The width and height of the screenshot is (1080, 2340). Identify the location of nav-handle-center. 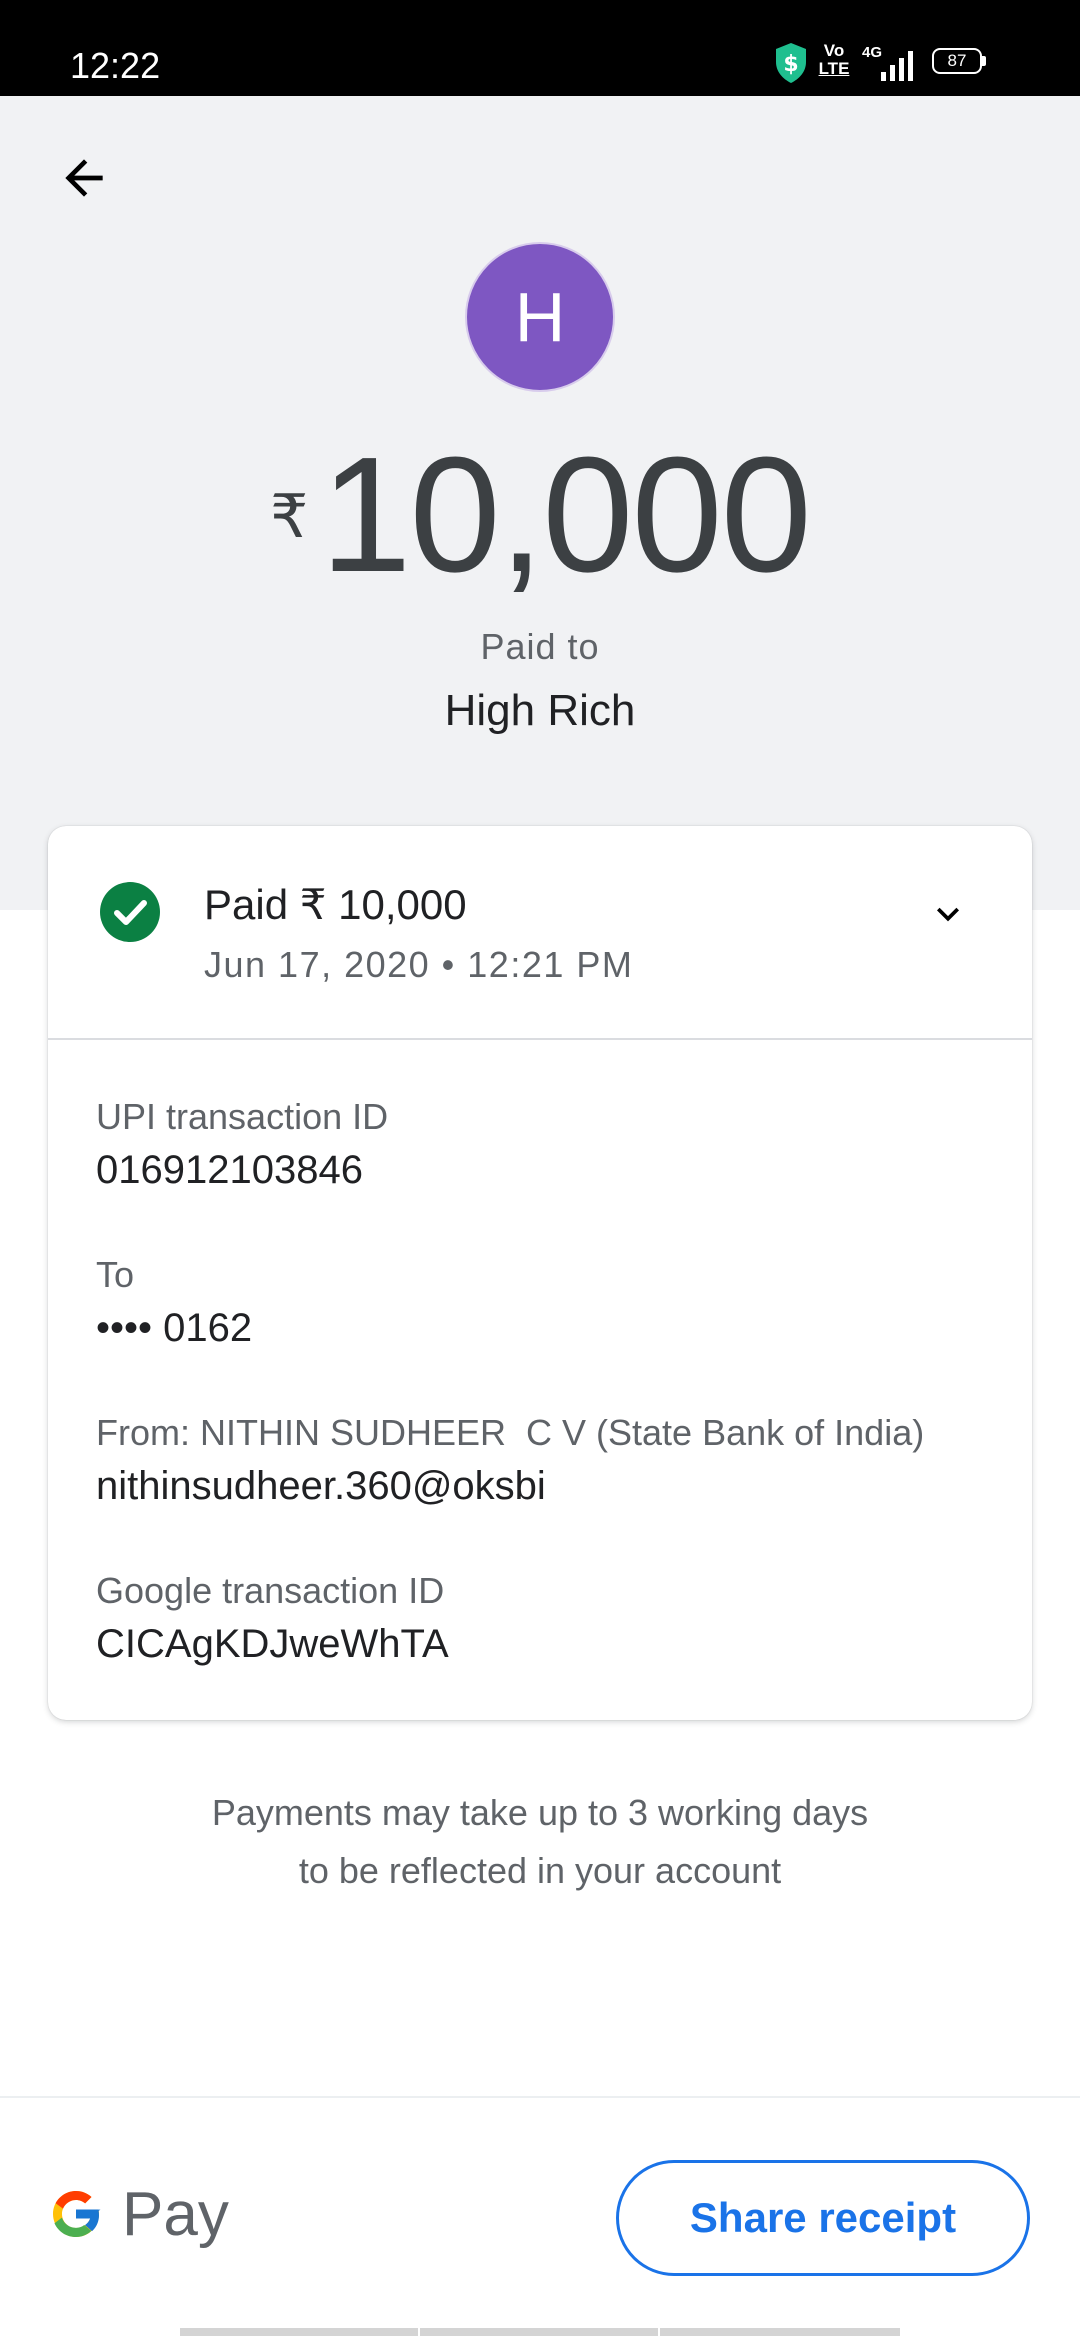
(539, 2332).